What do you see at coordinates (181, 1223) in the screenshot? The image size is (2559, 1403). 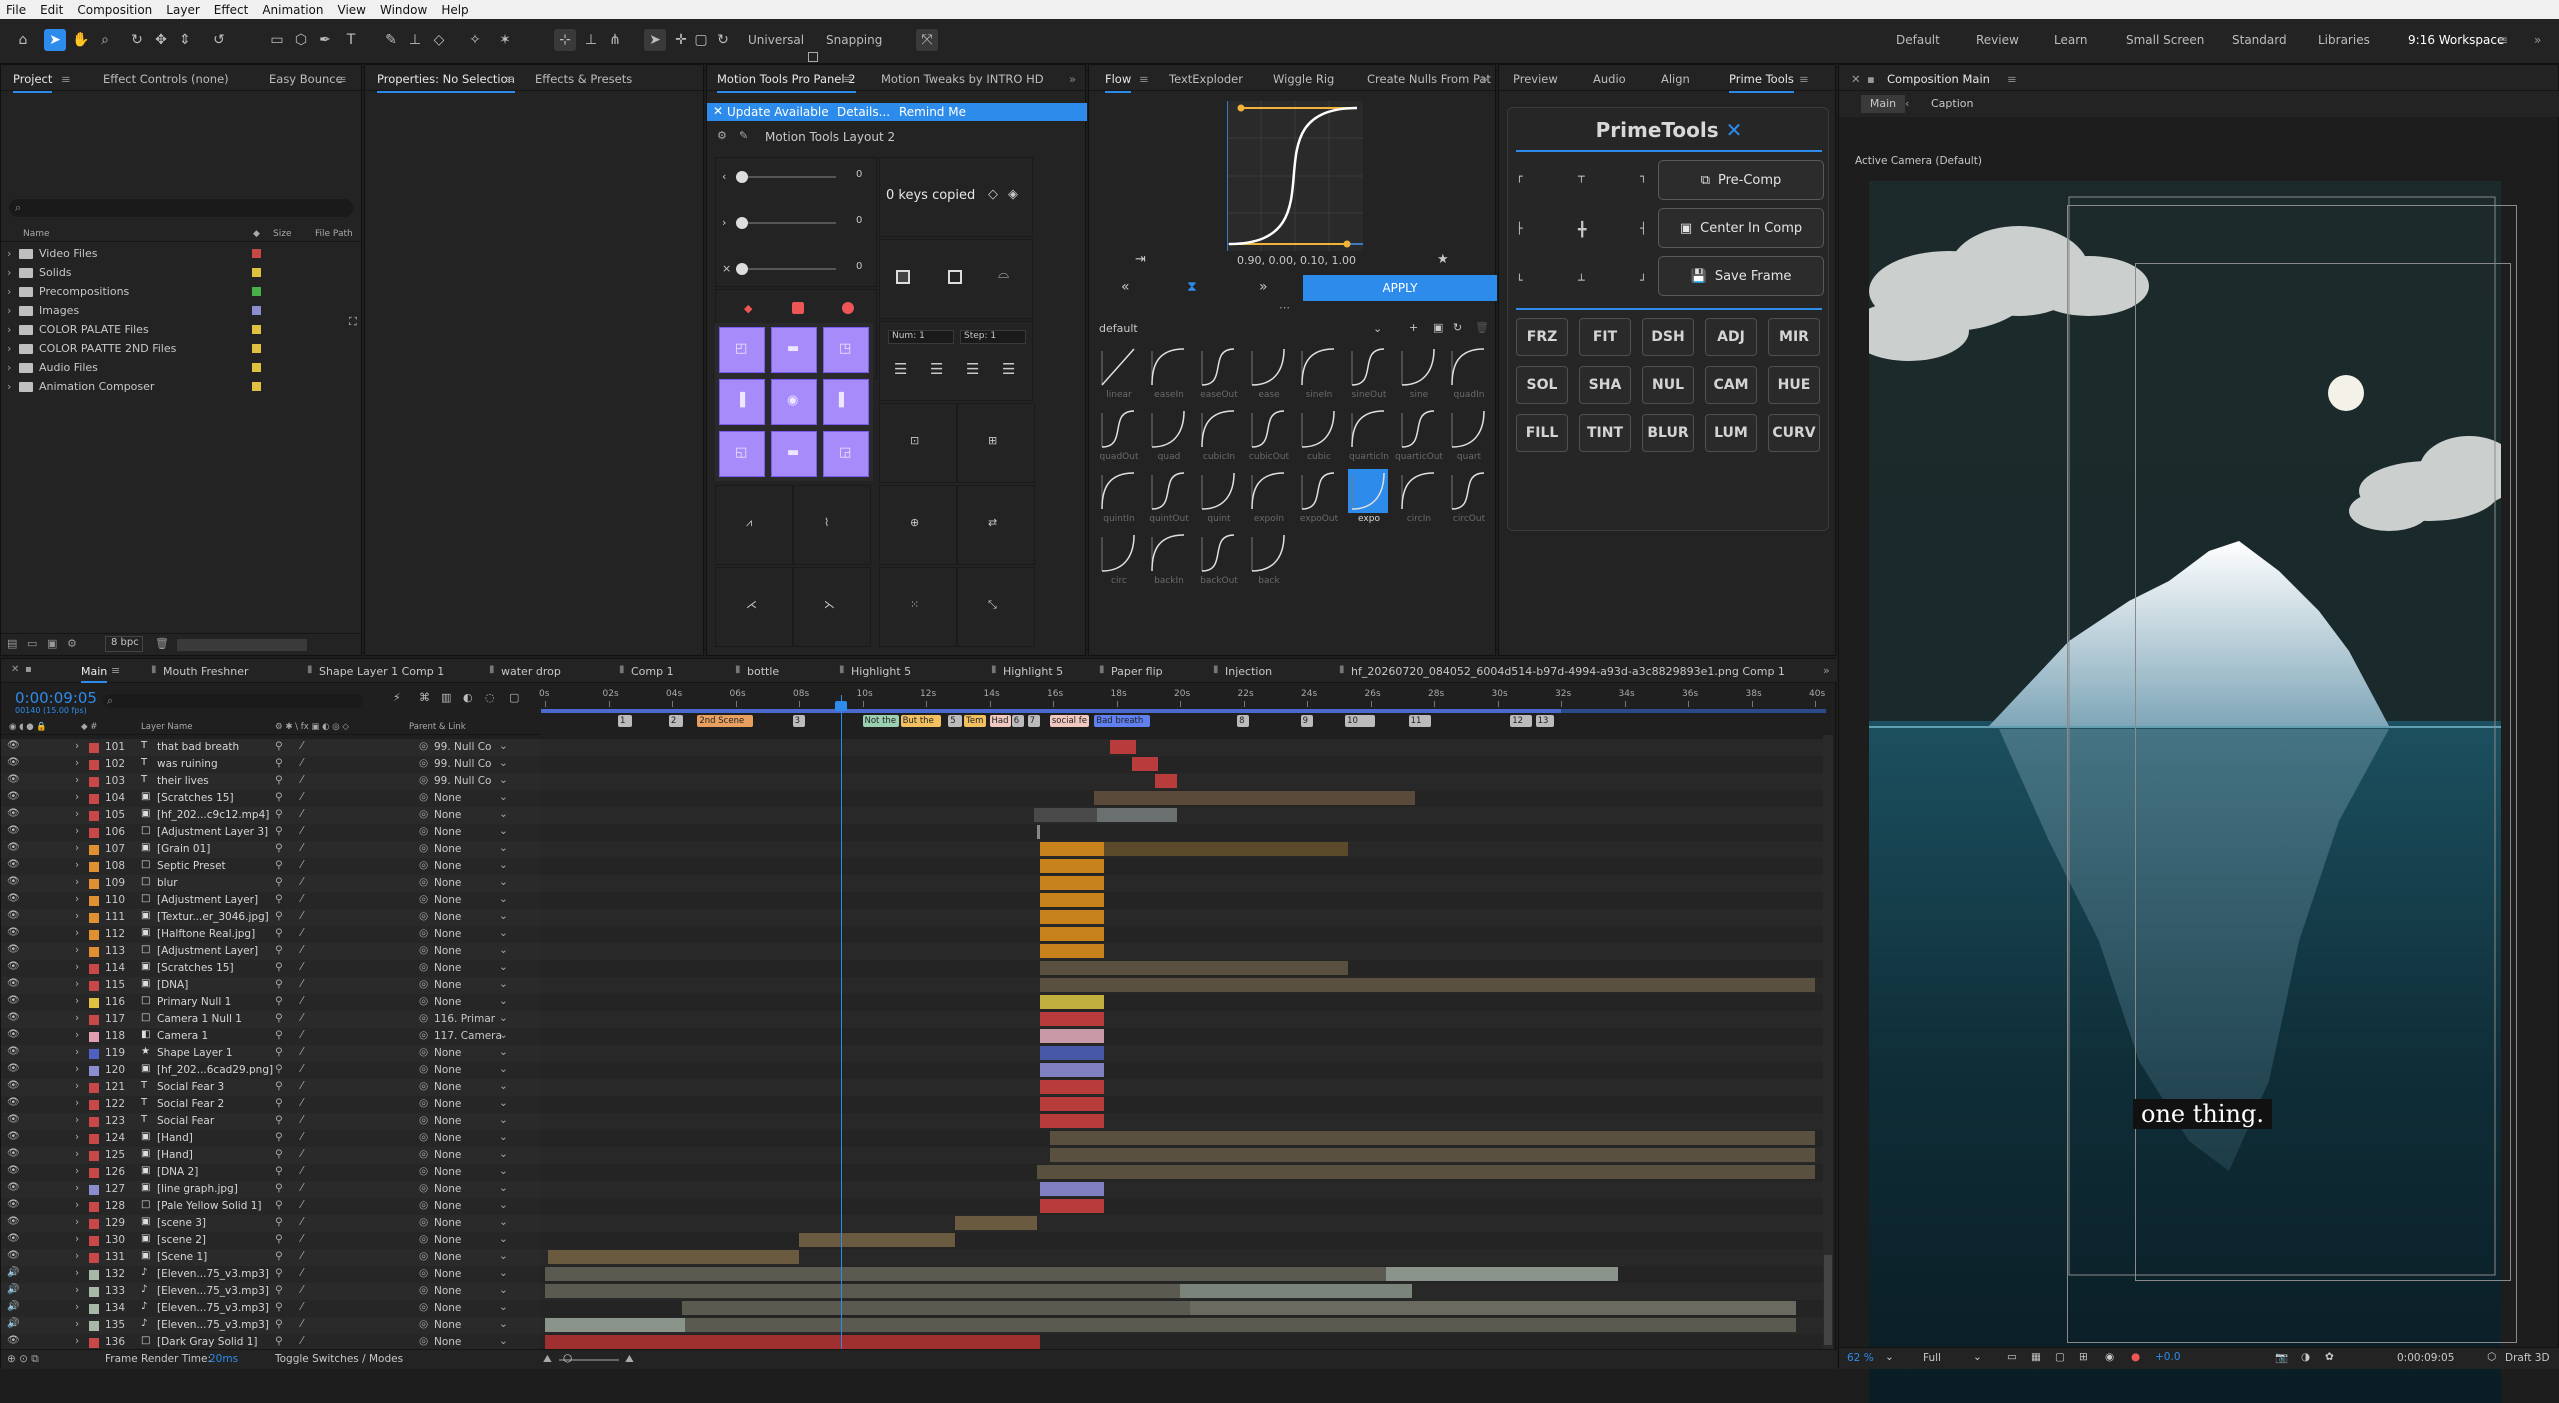 I see `layer-name: [scene 3]` at bounding box center [181, 1223].